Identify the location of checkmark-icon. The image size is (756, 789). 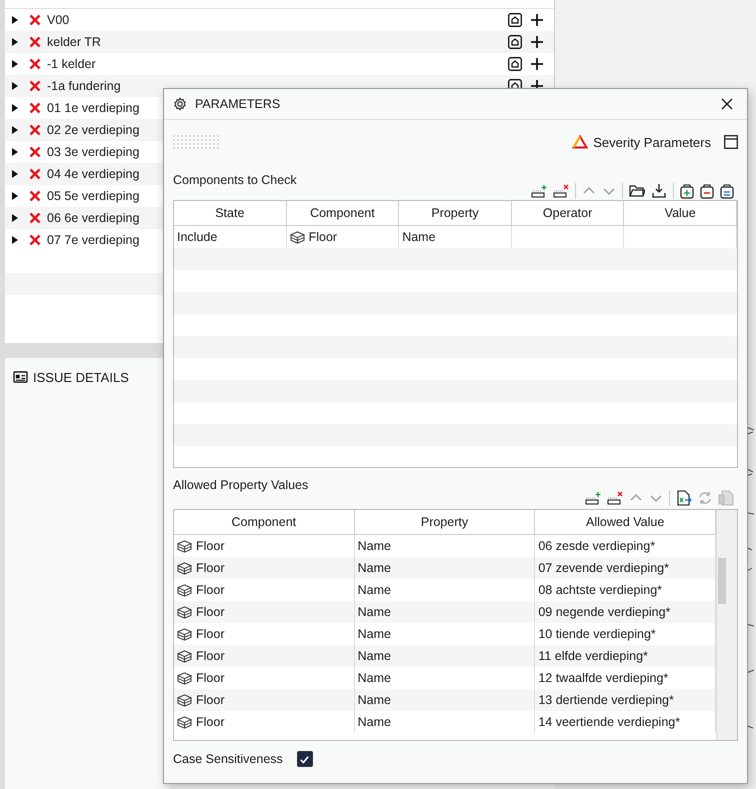
(304, 759).